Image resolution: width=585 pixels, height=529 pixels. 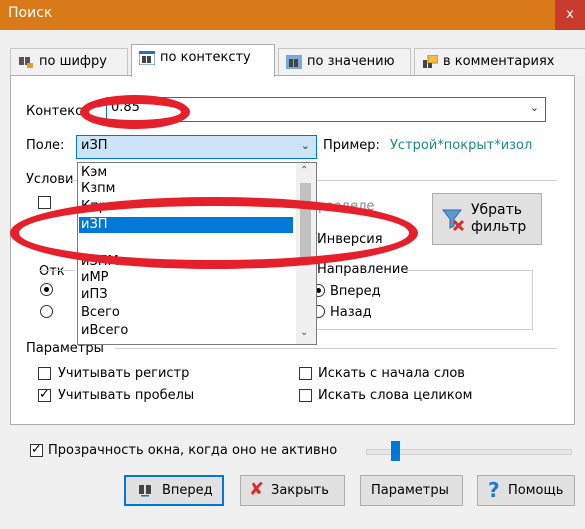 What do you see at coordinates (355, 291) in the screenshot?
I see `direction-forward-label: Вперед` at bounding box center [355, 291].